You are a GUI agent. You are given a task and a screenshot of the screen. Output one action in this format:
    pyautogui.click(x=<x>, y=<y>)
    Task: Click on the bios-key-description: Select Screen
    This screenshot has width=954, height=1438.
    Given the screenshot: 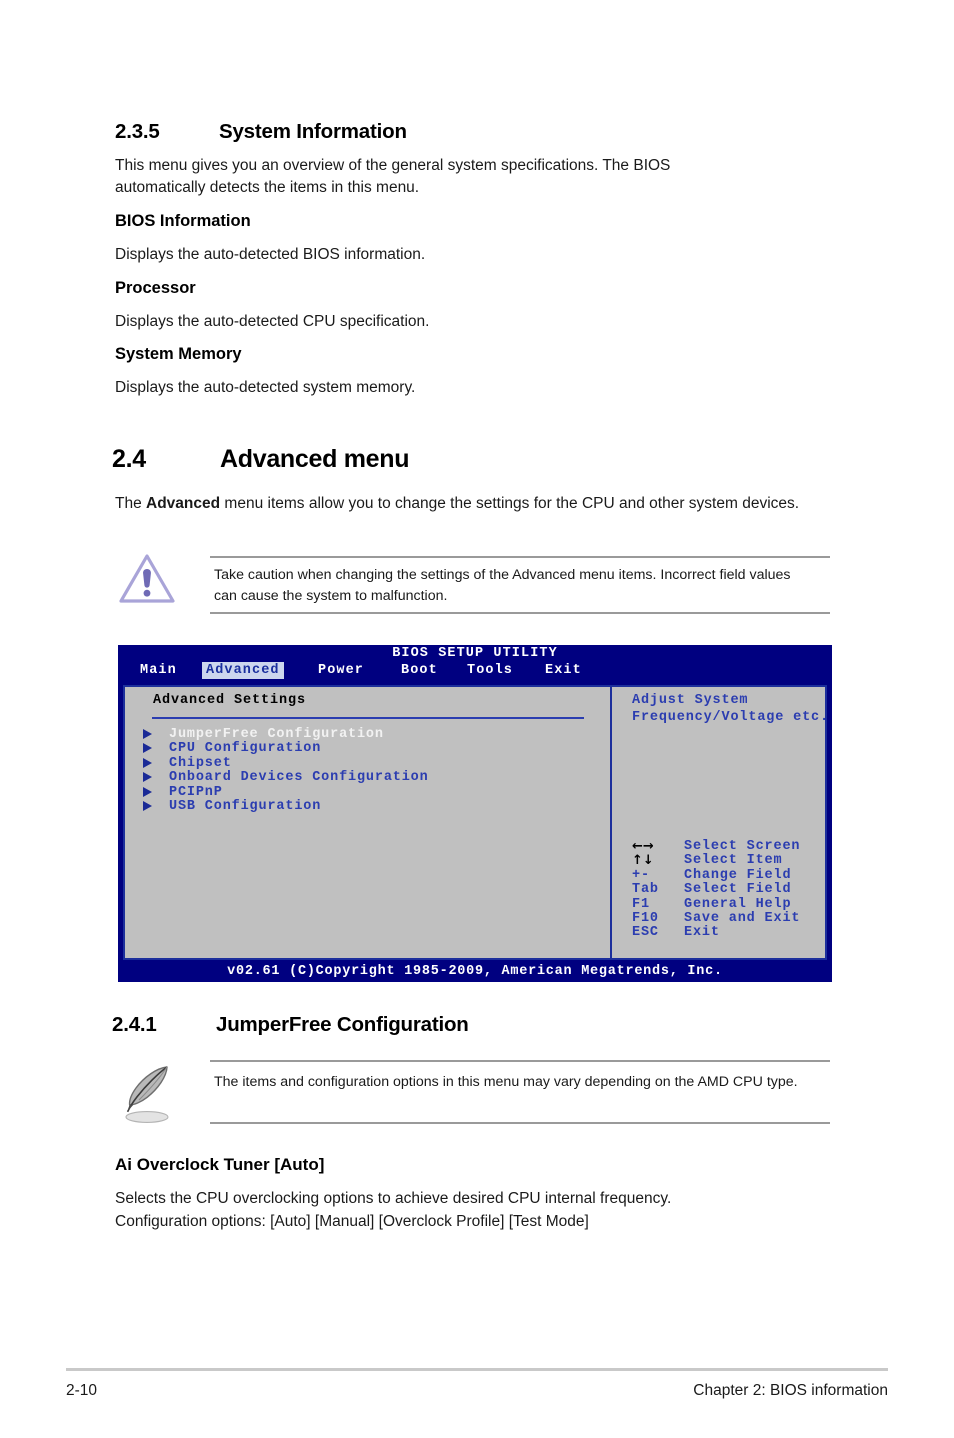 What is the action you would take?
    pyautogui.click(x=742, y=846)
    